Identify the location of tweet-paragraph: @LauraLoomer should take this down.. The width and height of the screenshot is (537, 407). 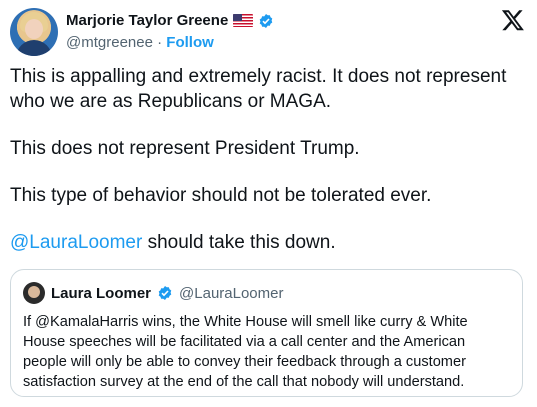
(266, 242).